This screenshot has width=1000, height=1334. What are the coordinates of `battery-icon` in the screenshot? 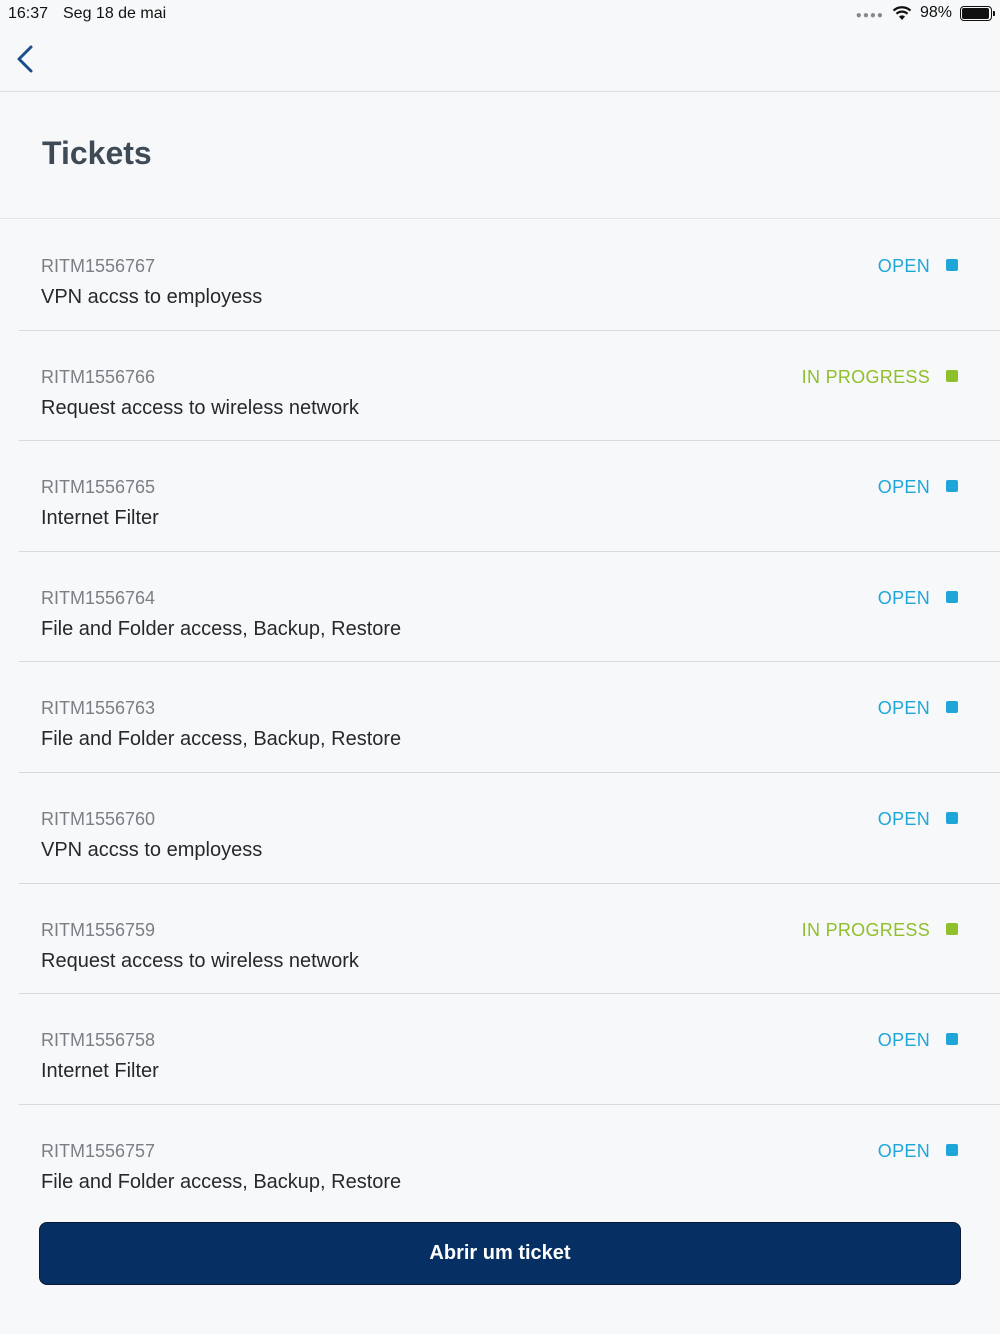 It's located at (977, 13).